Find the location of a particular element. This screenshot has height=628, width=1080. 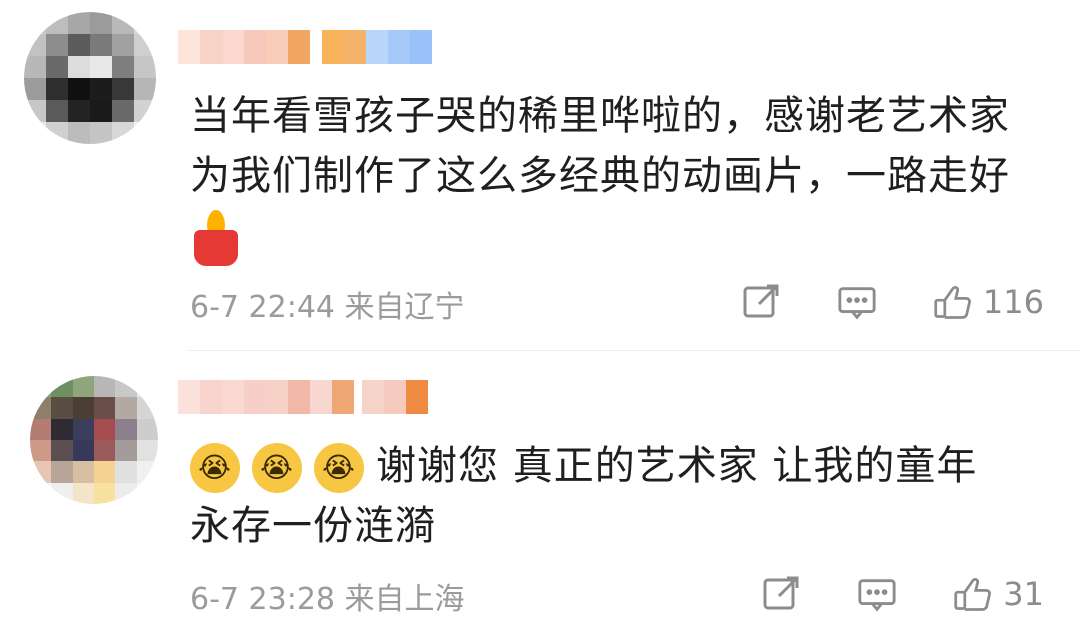

comment-text-line: 😭 😭 😭 谢谢您 真正的艺术家 让我的童年 is located at coordinates (620, 466).